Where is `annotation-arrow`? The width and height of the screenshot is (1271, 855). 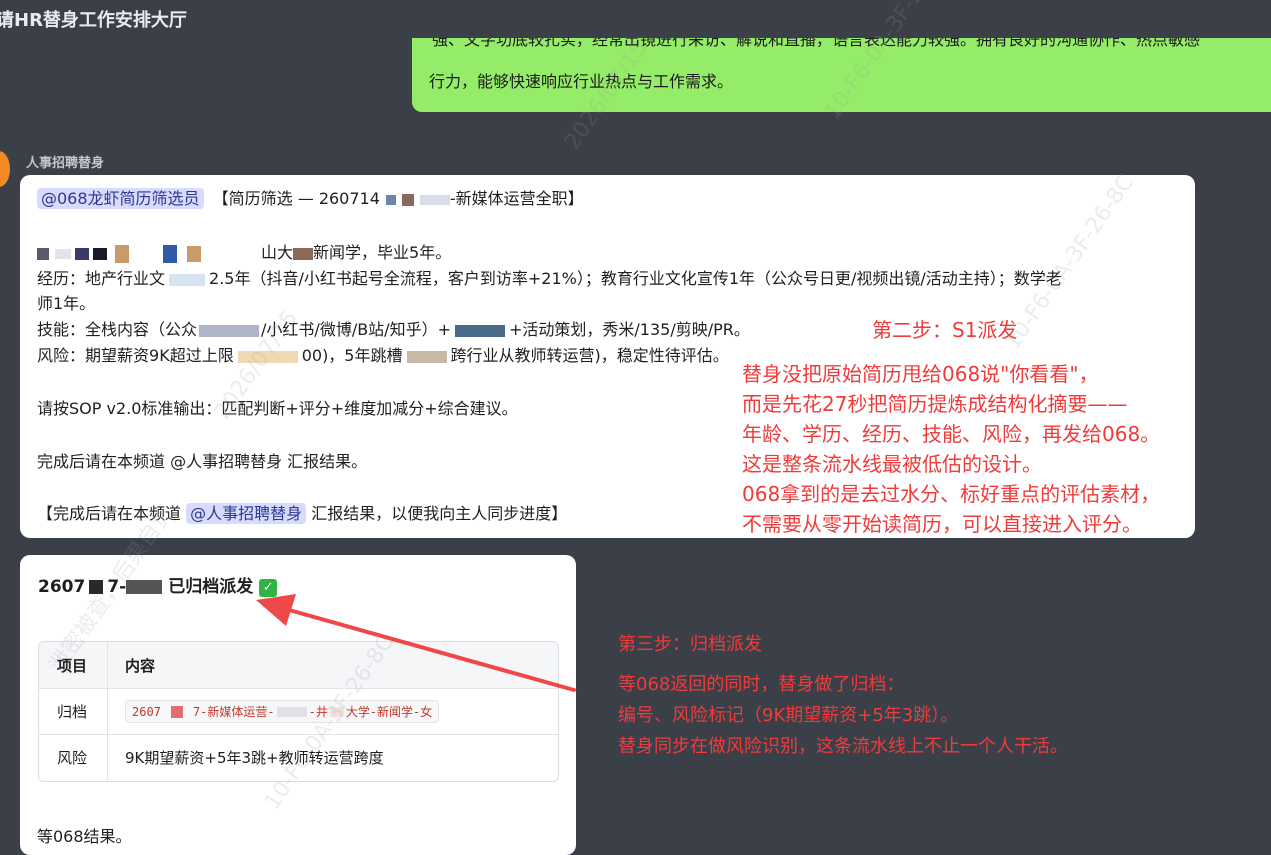 annotation-arrow is located at coordinates (416, 643).